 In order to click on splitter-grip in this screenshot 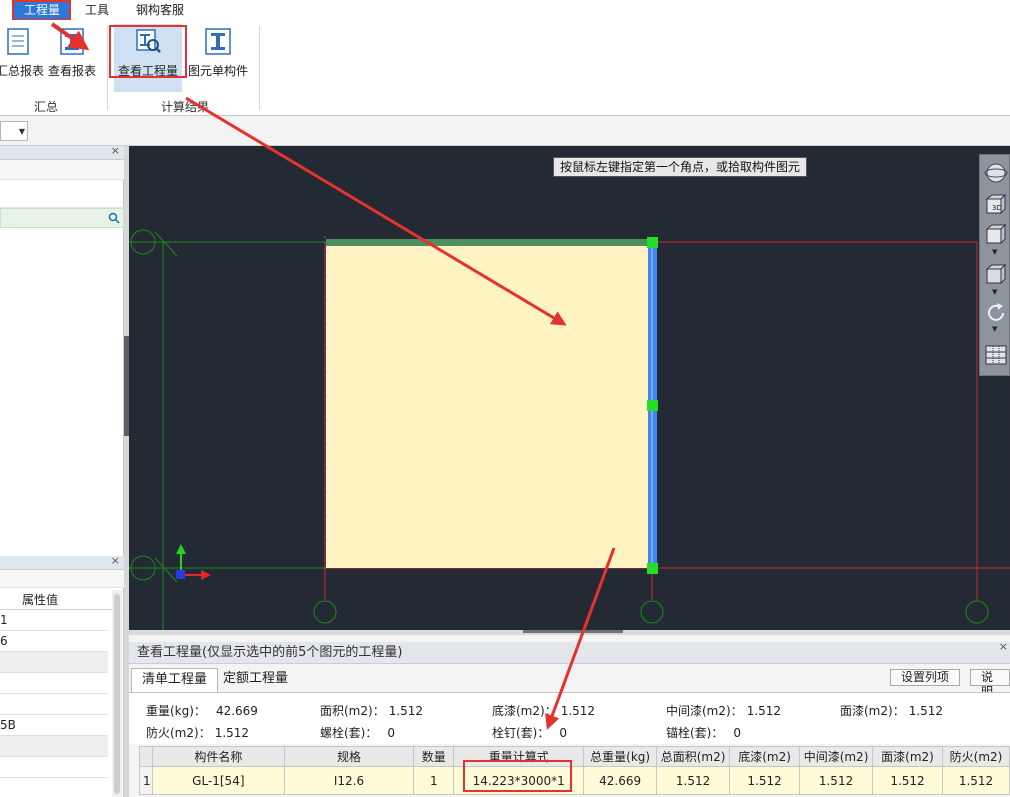, I will do `click(573, 631)`.